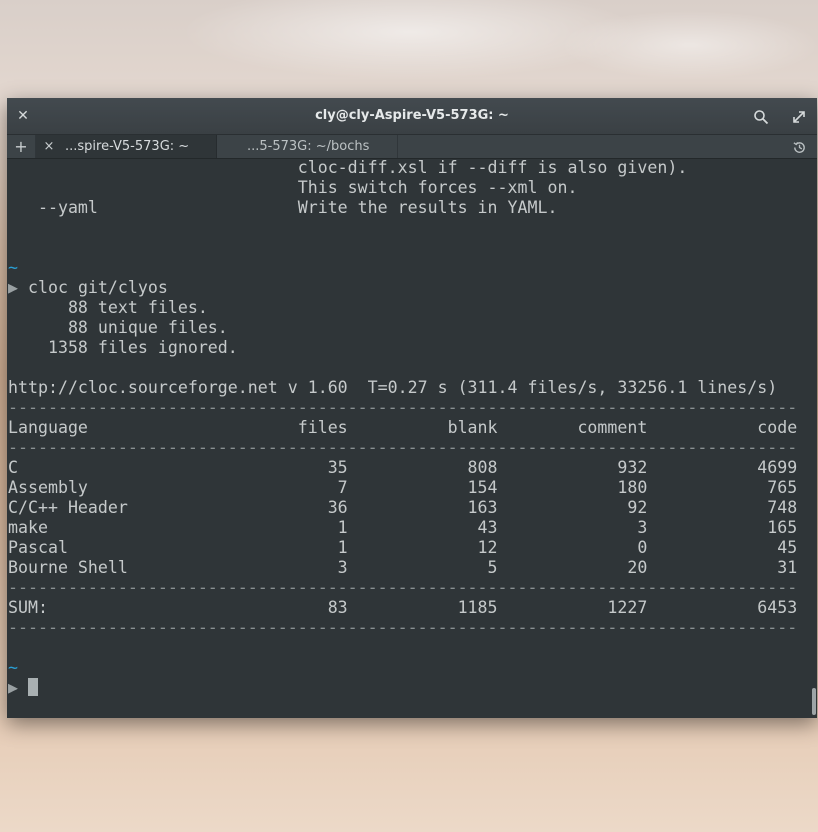 Image resolution: width=818 pixels, height=832 pixels. I want to click on title-bar: ✕ cly@cly-Aspire-V5-573G: ~, so click(412, 116).